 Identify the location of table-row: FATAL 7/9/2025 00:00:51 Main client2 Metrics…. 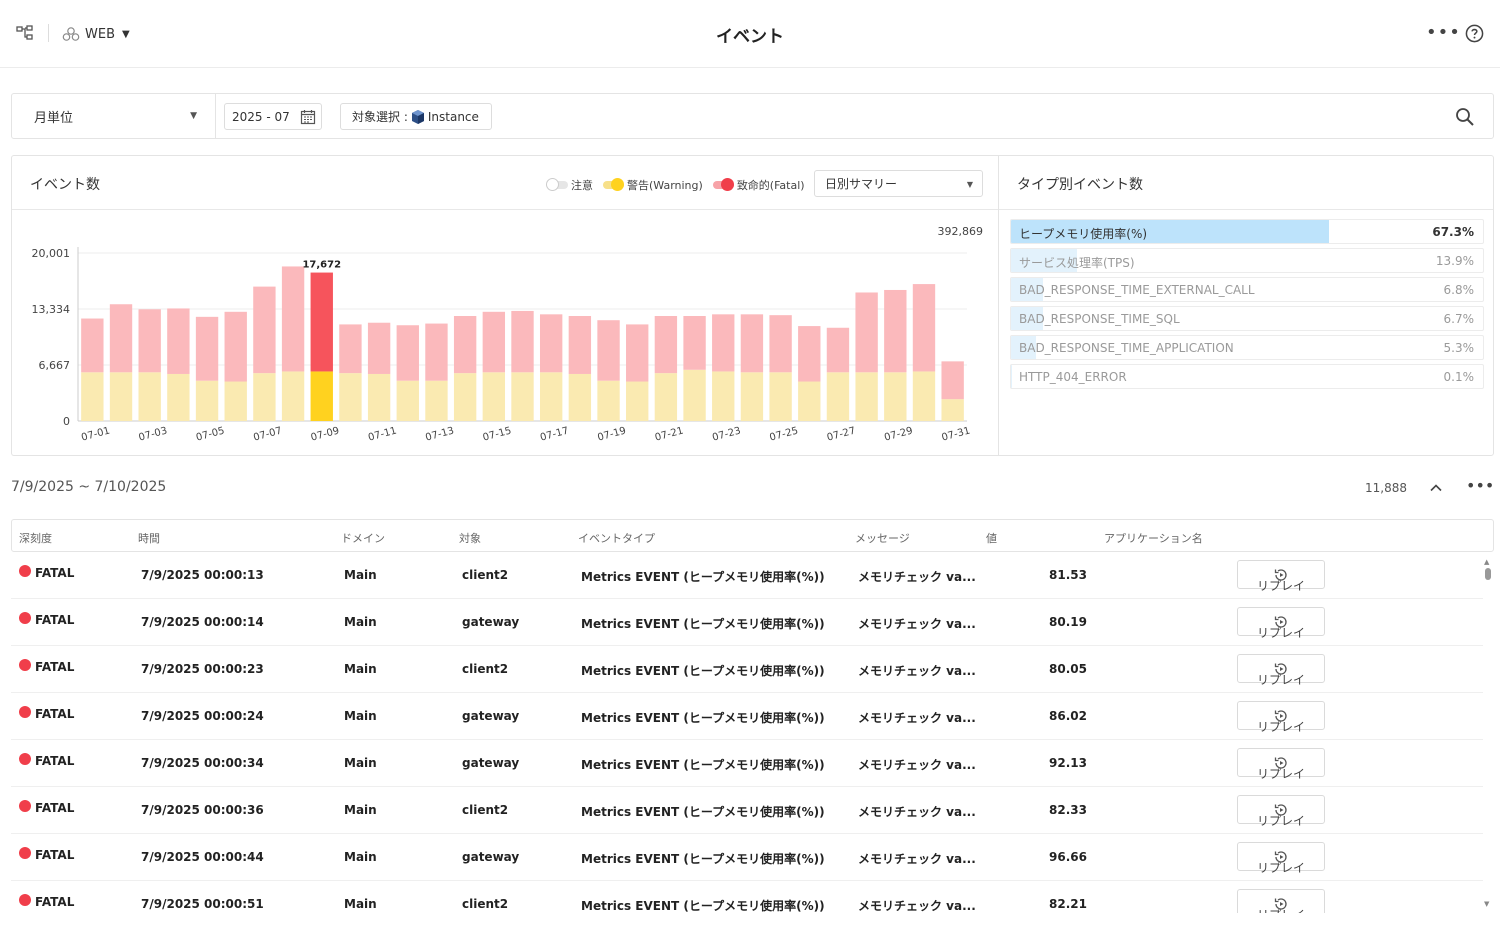
(747, 897).